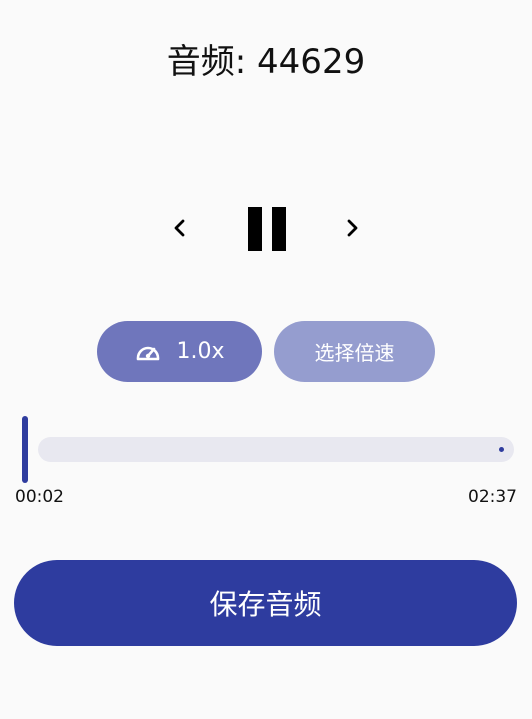 Image resolution: width=532 pixels, height=719 pixels. I want to click on next-button, so click(352, 228).